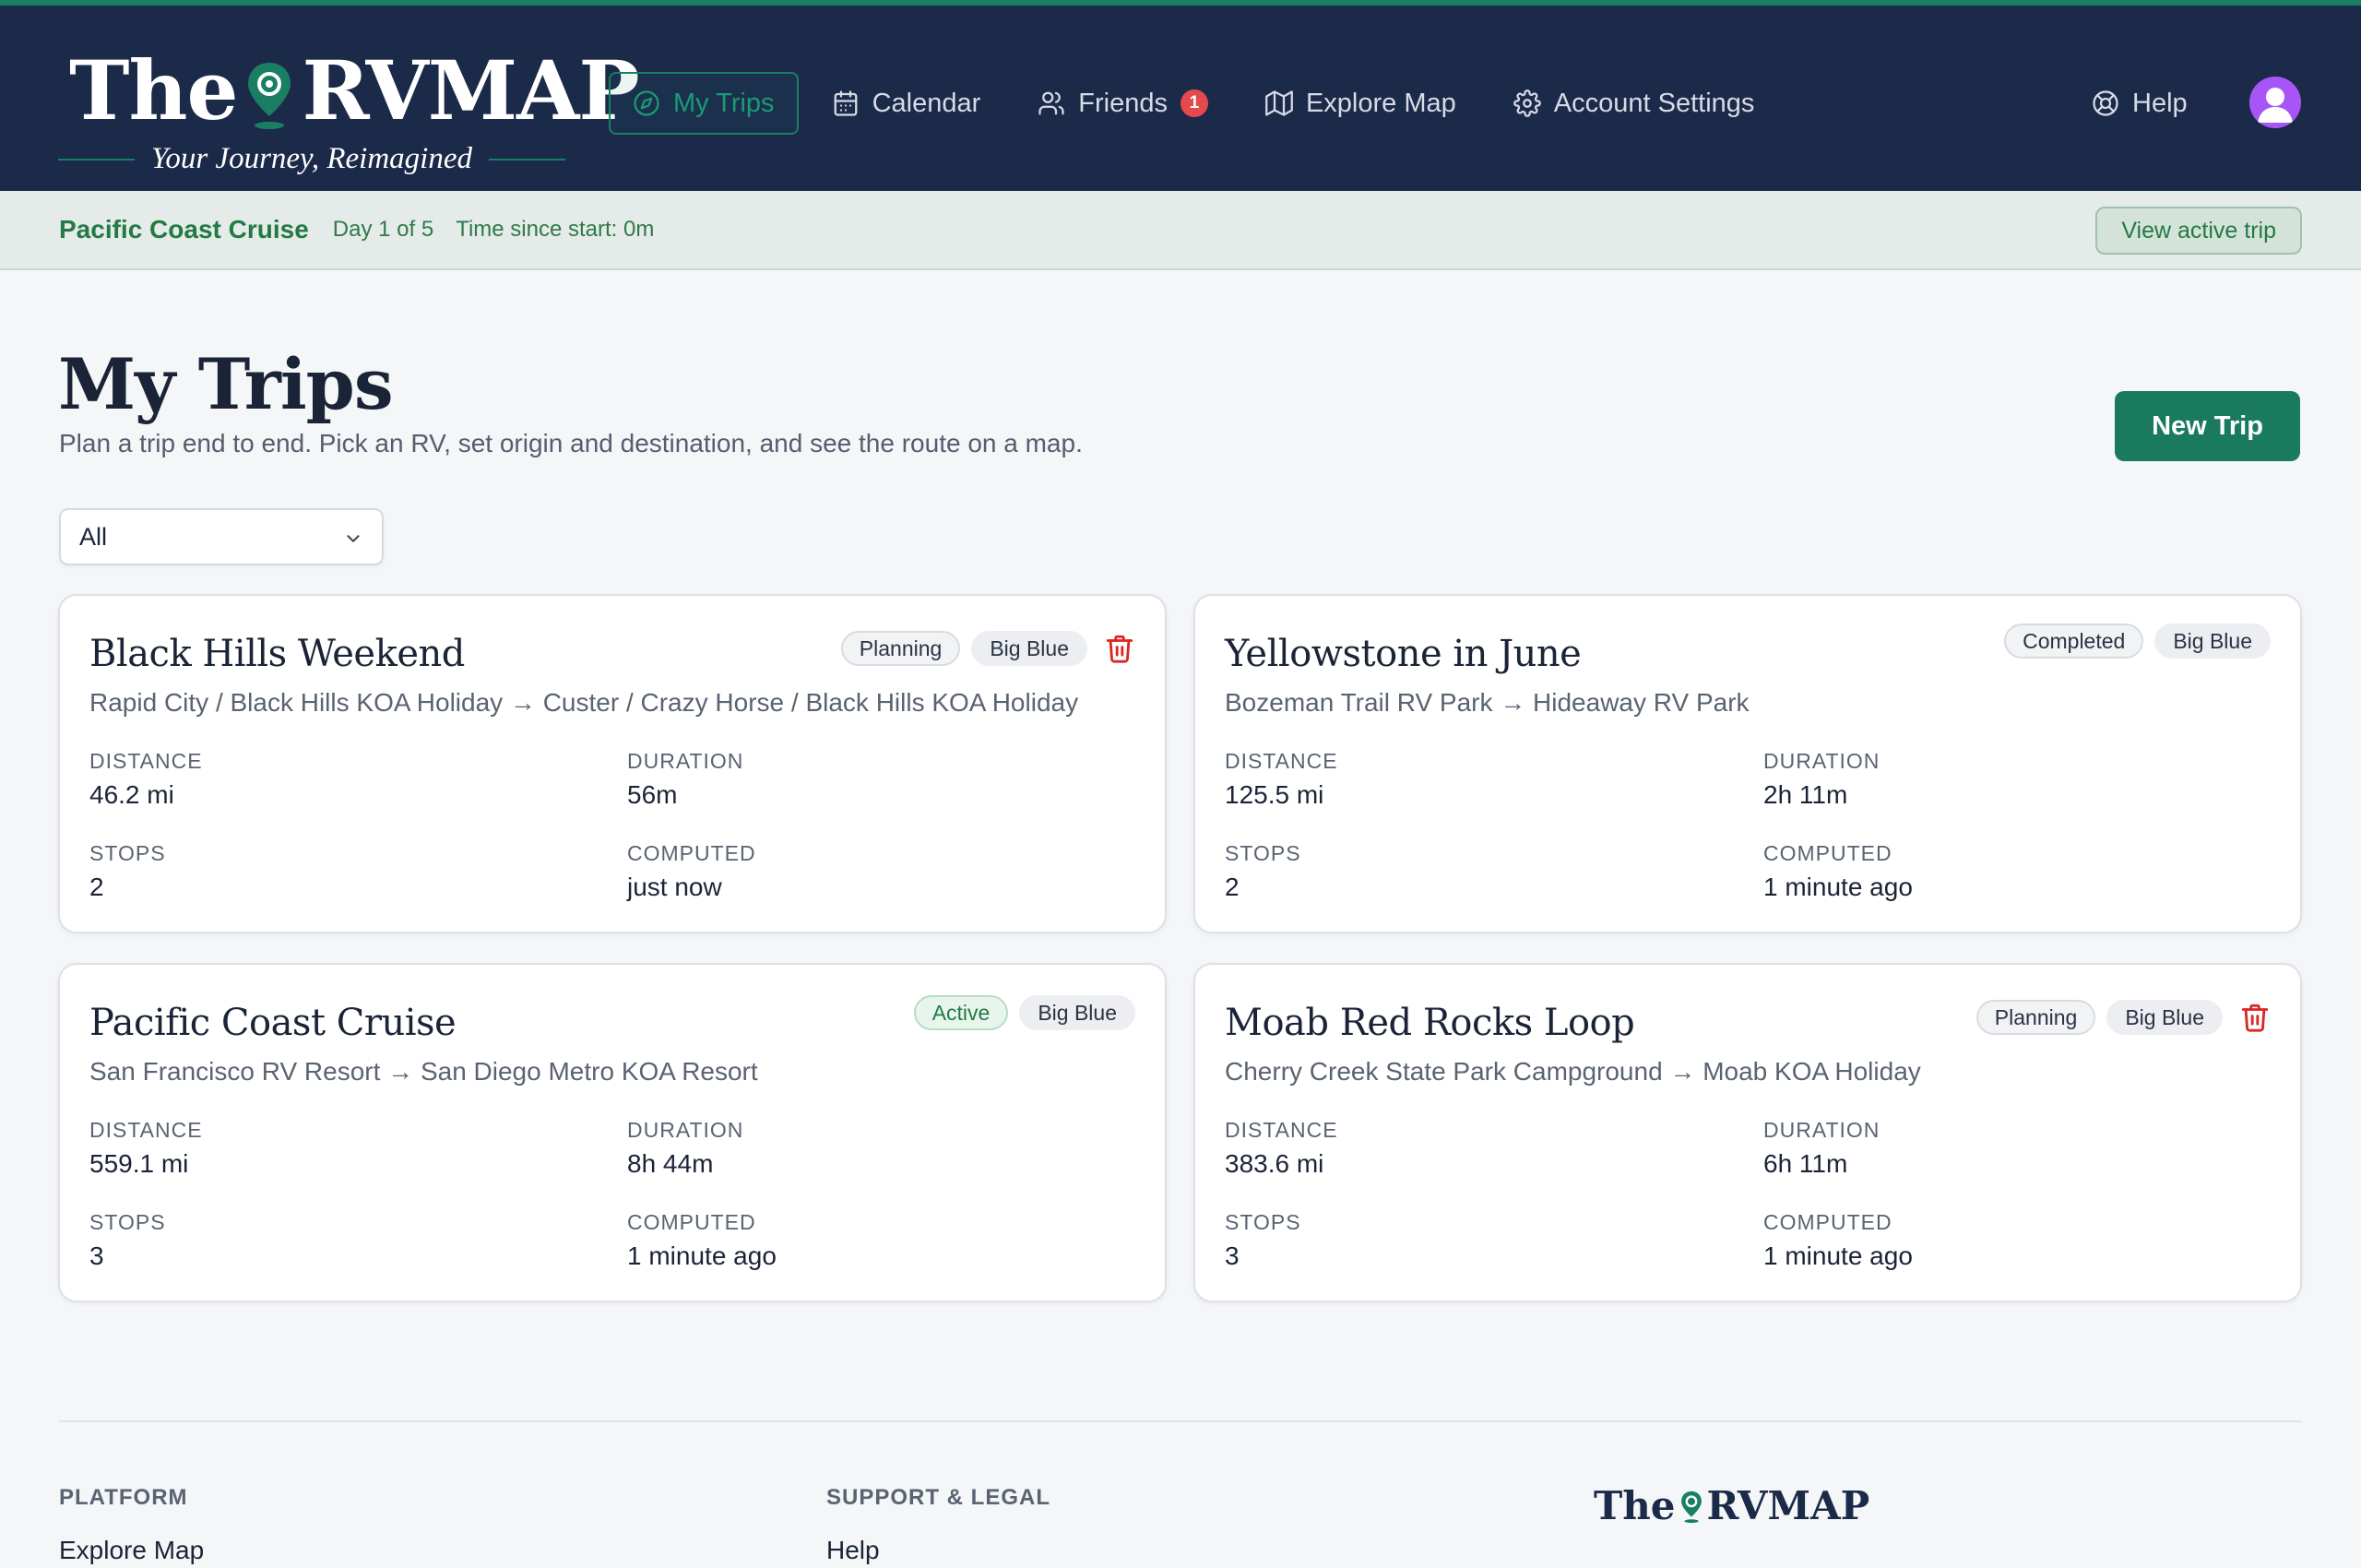 This screenshot has height=1568, width=2361. What do you see at coordinates (900, 648) in the screenshot?
I see `trip-status-badge: Planning` at bounding box center [900, 648].